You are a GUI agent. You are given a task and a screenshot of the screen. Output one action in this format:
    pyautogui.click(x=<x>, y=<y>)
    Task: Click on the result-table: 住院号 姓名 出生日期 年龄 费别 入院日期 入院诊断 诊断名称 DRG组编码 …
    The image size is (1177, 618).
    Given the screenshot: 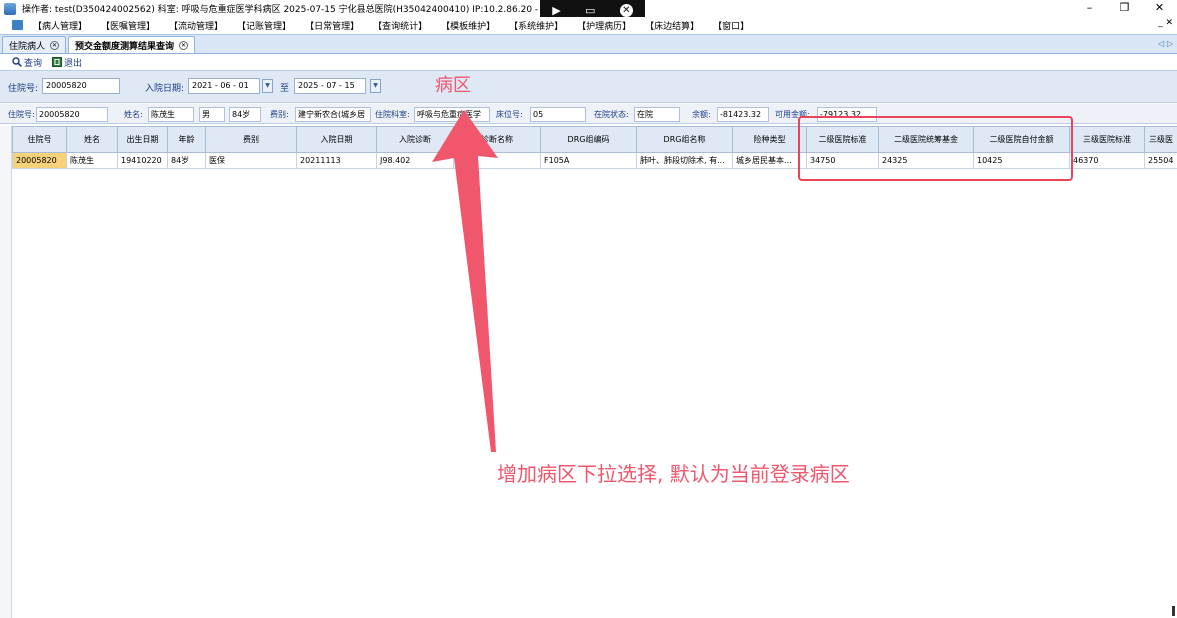 What is the action you would take?
    pyautogui.click(x=594, y=147)
    